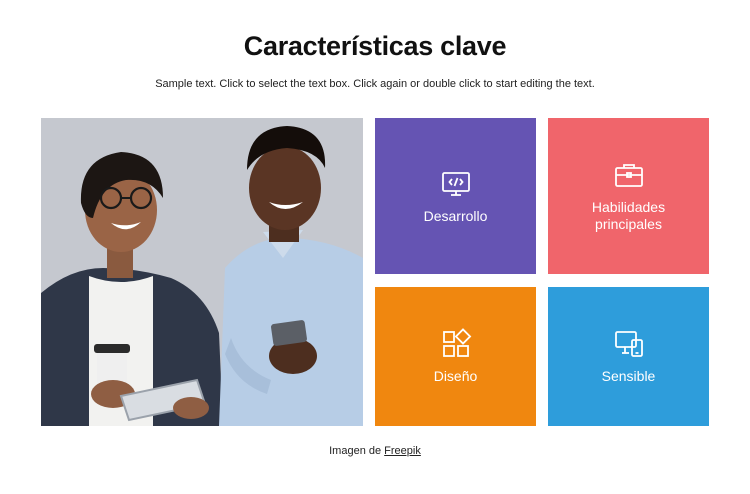  I want to click on feature-tile-development: Desarrollo, so click(455, 196).